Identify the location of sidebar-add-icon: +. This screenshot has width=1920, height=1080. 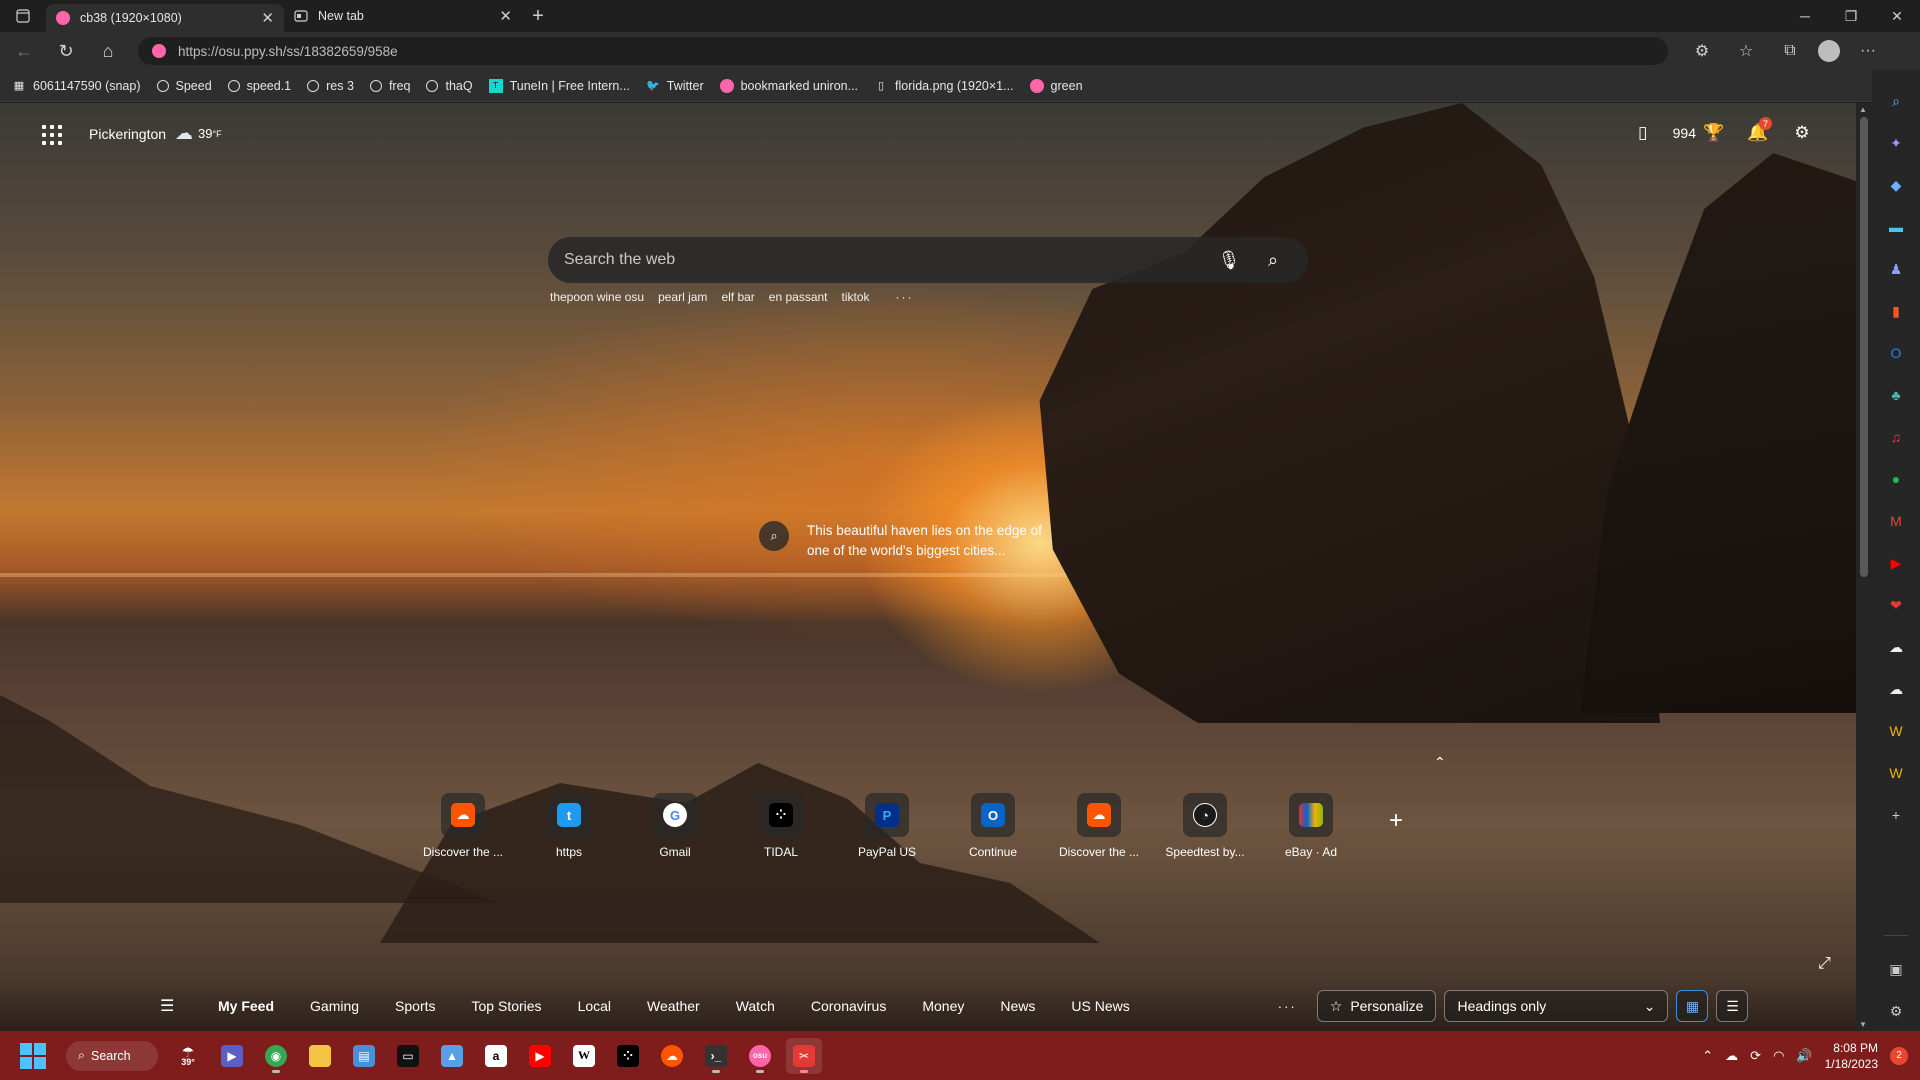
(1896, 815).